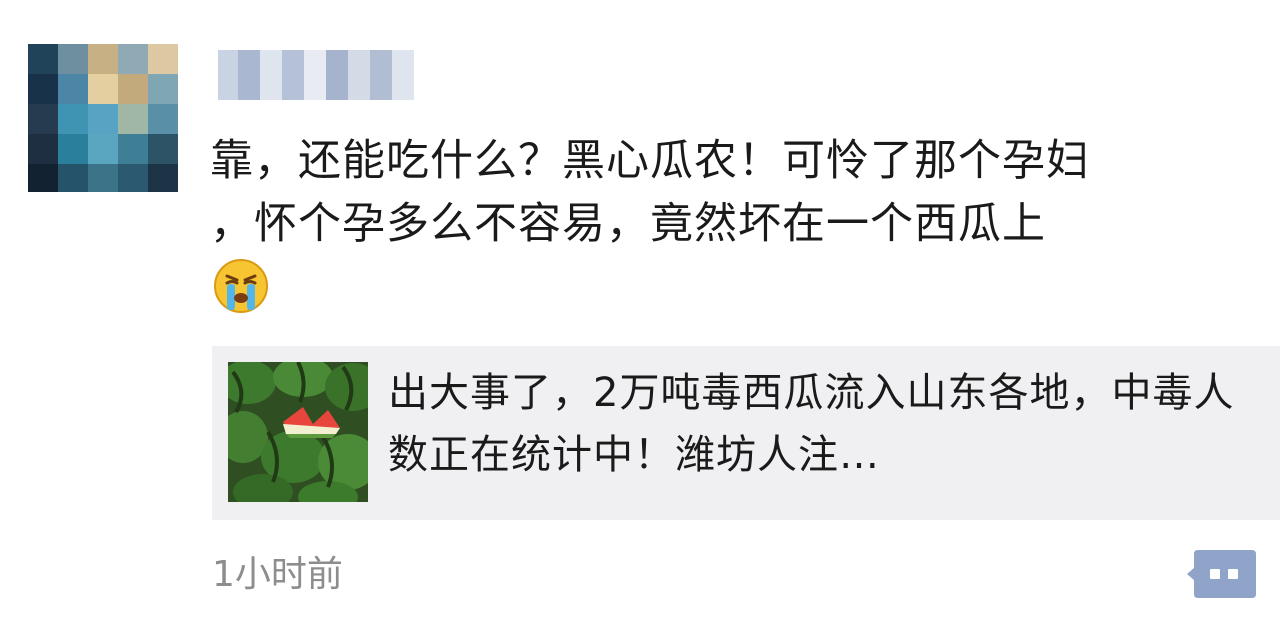  I want to click on watermelon-thumbnail, so click(298, 432).